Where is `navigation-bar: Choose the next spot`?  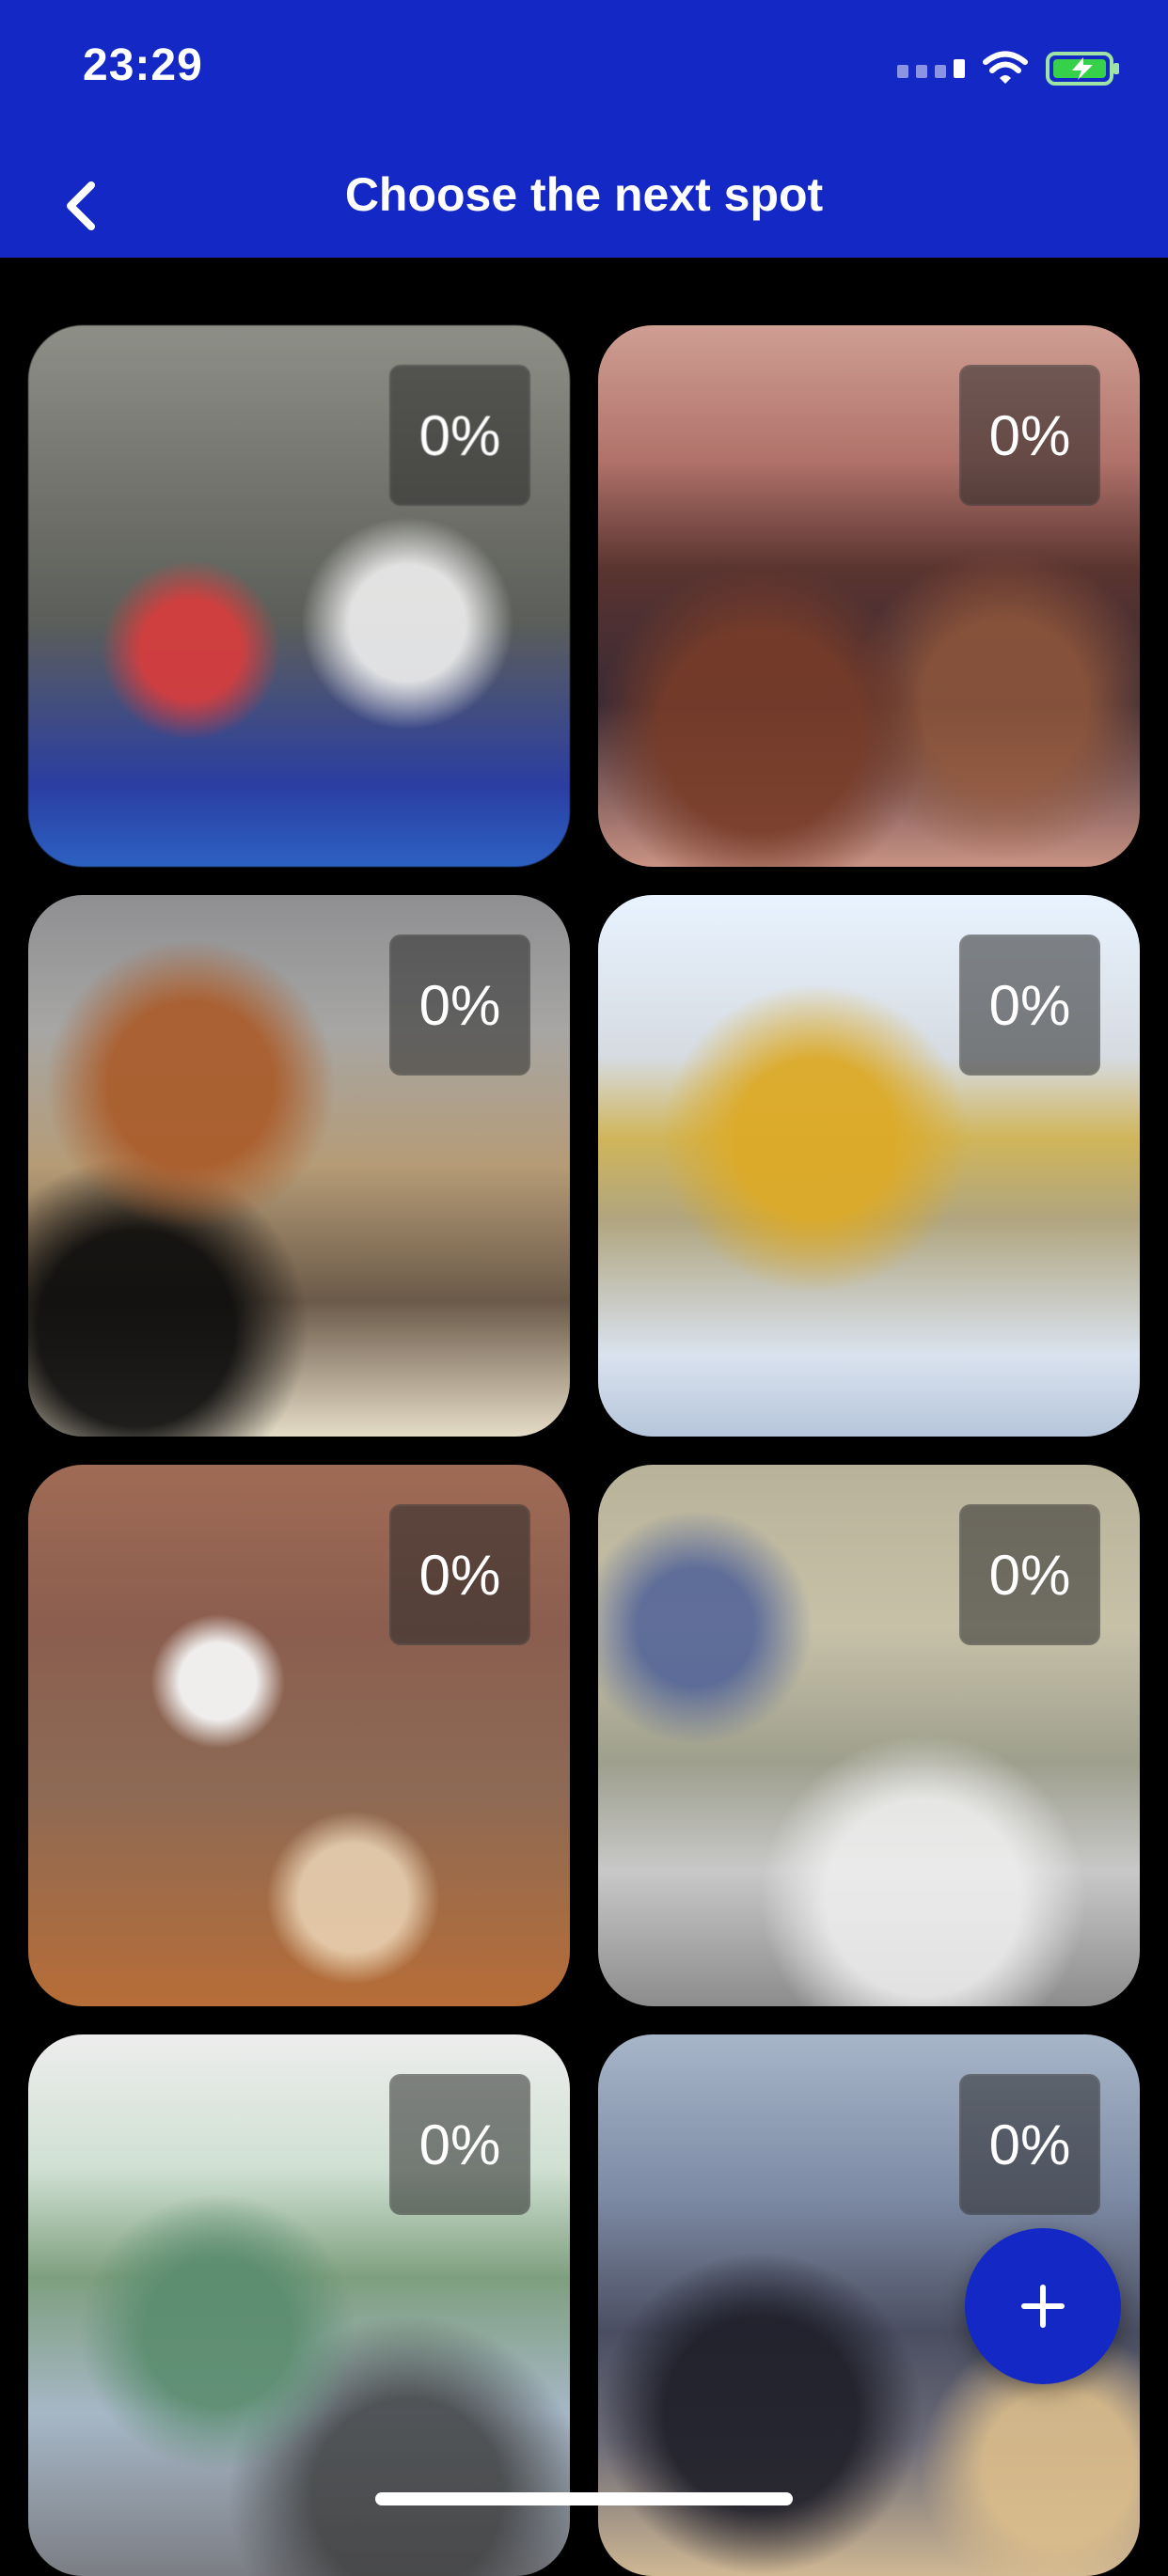 navigation-bar: Choose the next spot is located at coordinates (584, 200).